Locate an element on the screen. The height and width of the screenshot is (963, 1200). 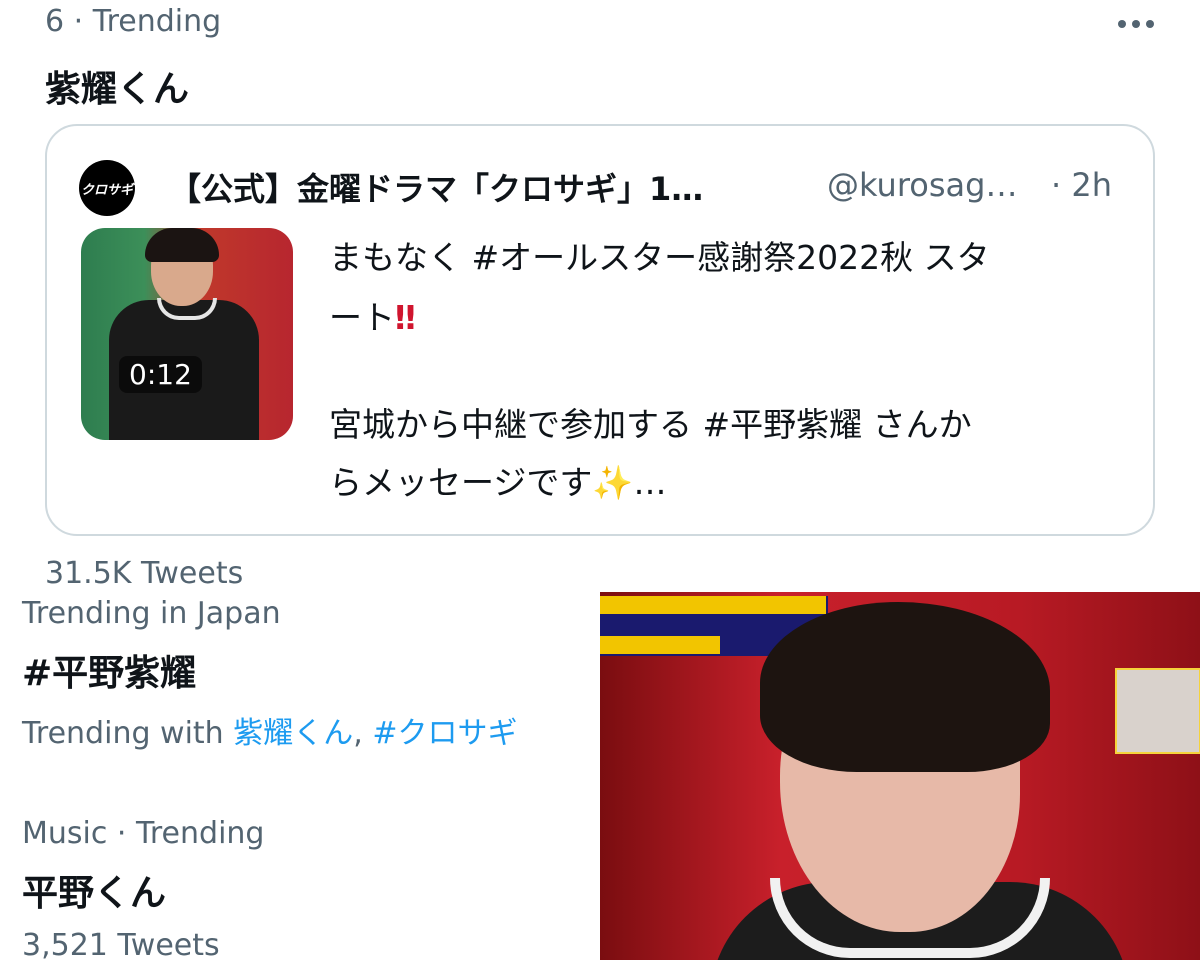
tv-person-hair is located at coordinates (905, 687).